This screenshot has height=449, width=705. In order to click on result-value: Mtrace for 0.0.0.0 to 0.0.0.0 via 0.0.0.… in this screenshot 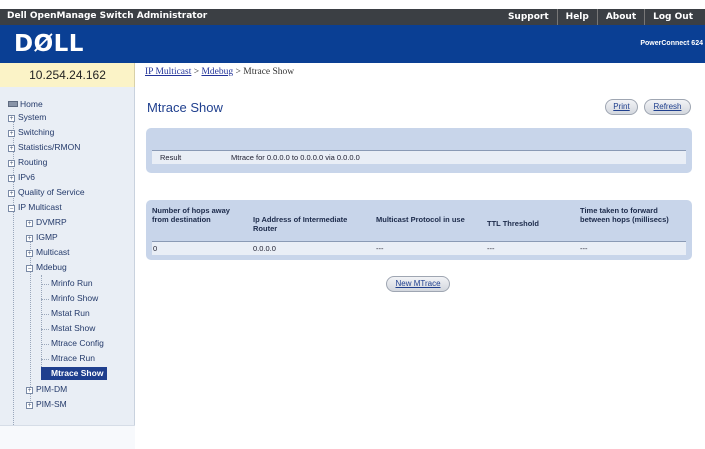, I will do `click(295, 157)`.